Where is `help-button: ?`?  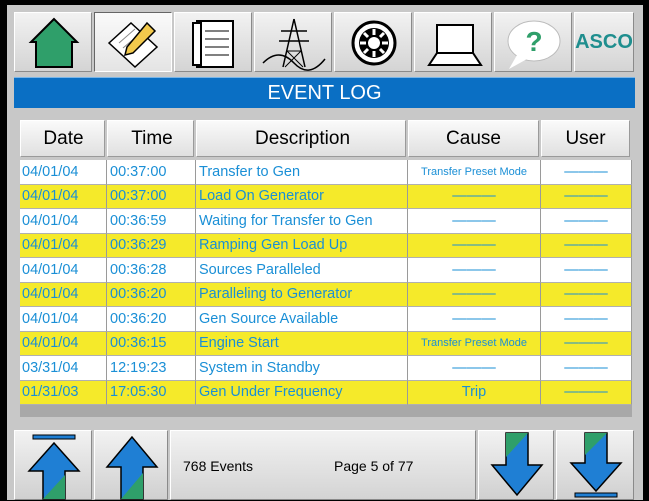
help-button: ? is located at coordinates (533, 42).